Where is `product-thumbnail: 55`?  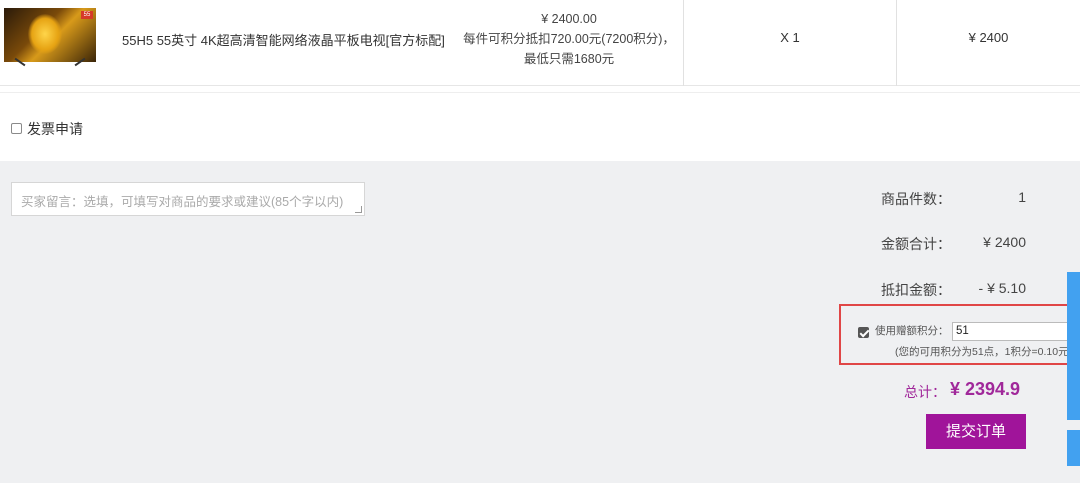 product-thumbnail: 55 is located at coordinates (50, 35).